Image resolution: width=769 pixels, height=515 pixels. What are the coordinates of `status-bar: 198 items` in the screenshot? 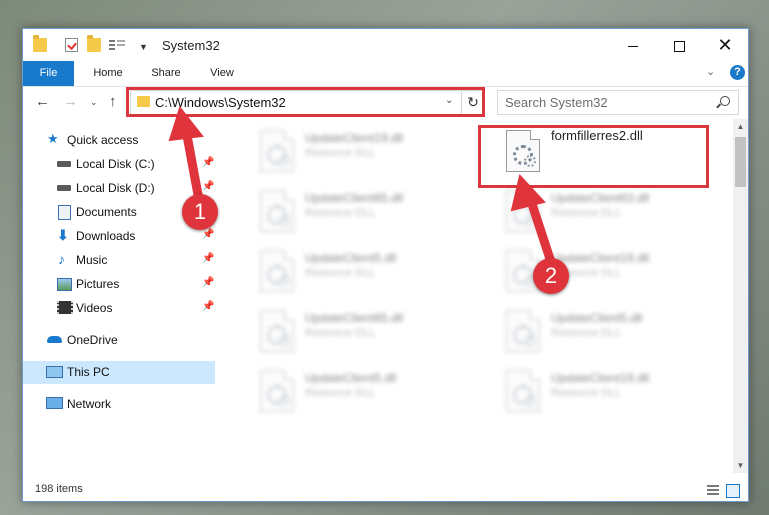 It's located at (385, 490).